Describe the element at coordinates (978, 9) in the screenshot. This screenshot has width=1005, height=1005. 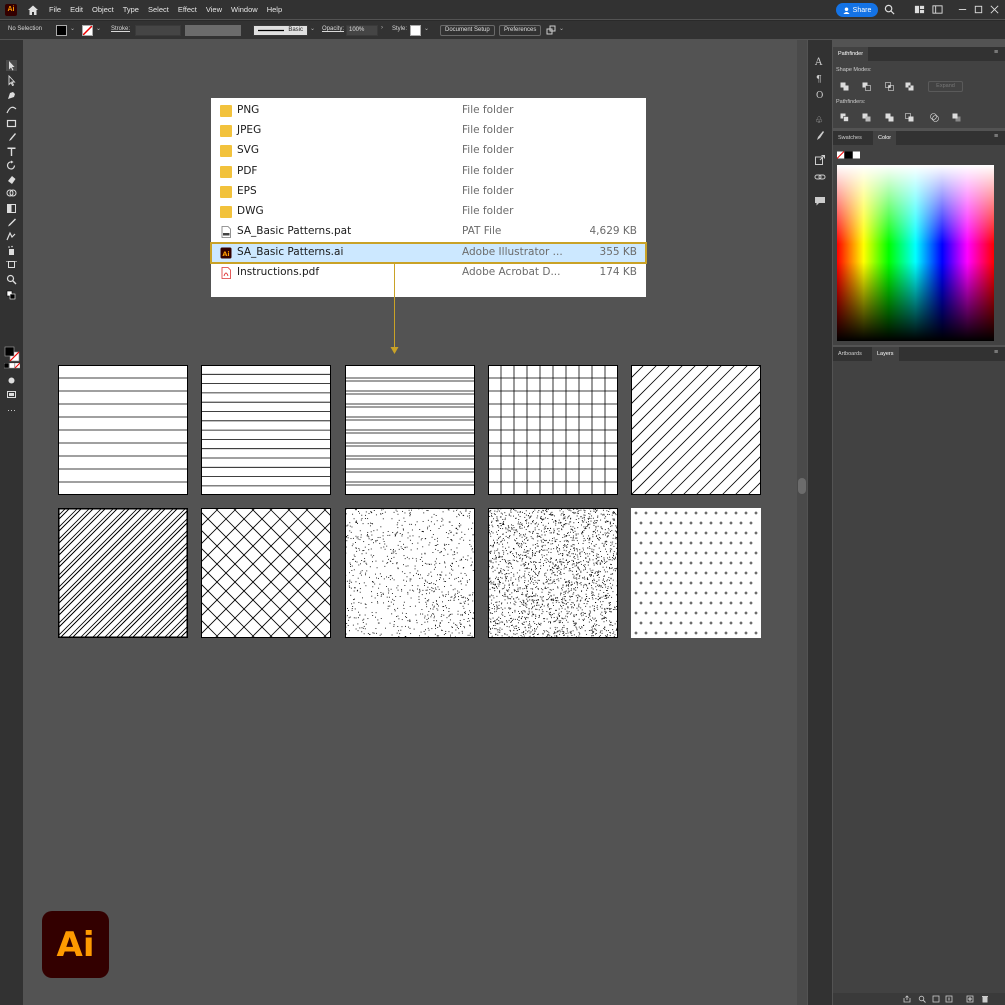
I see `maximize-icon` at that location.